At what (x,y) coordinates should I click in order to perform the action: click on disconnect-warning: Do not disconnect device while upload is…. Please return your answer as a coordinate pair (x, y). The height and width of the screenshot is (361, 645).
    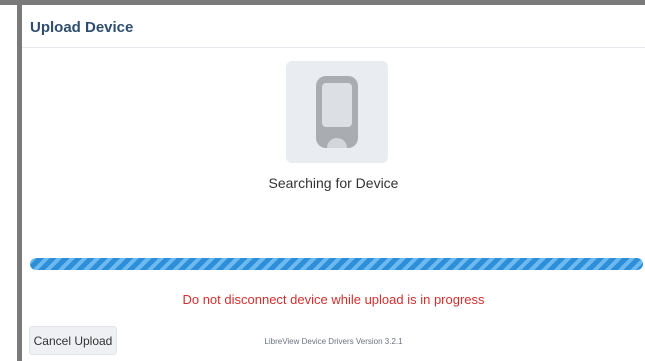
    Looking at the image, I should click on (333, 299).